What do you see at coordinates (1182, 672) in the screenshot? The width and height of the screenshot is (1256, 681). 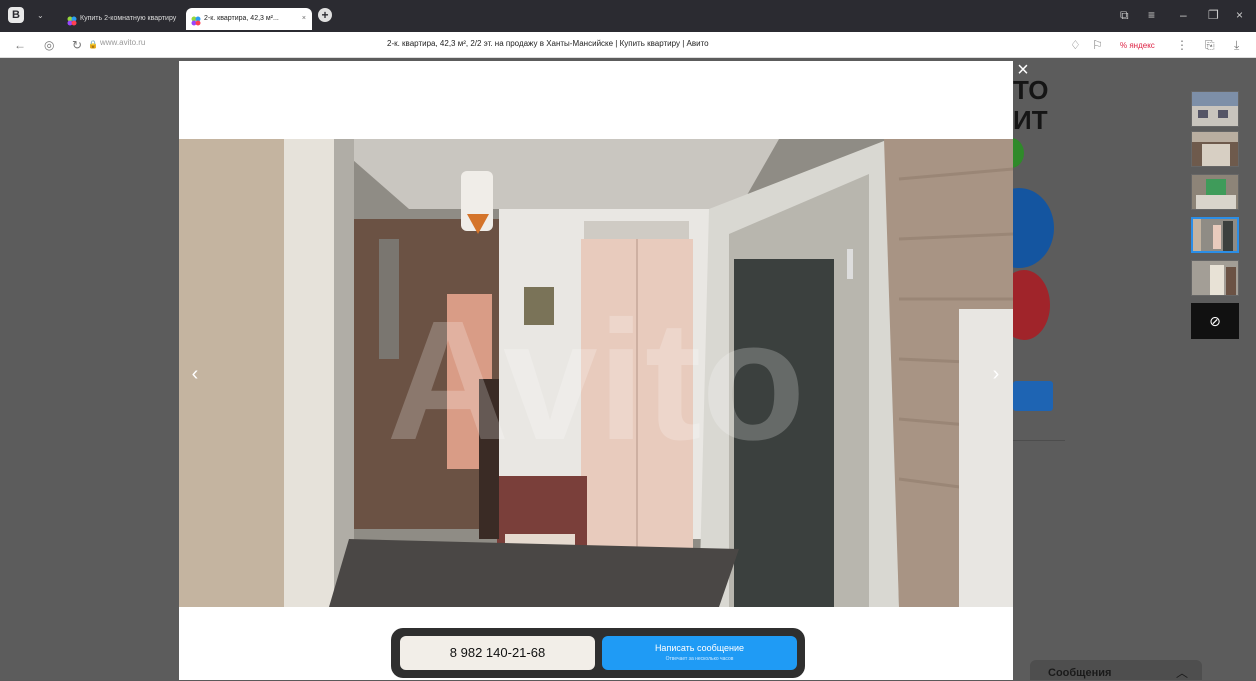 I see `chevron-up-icon: ︿` at bounding box center [1182, 672].